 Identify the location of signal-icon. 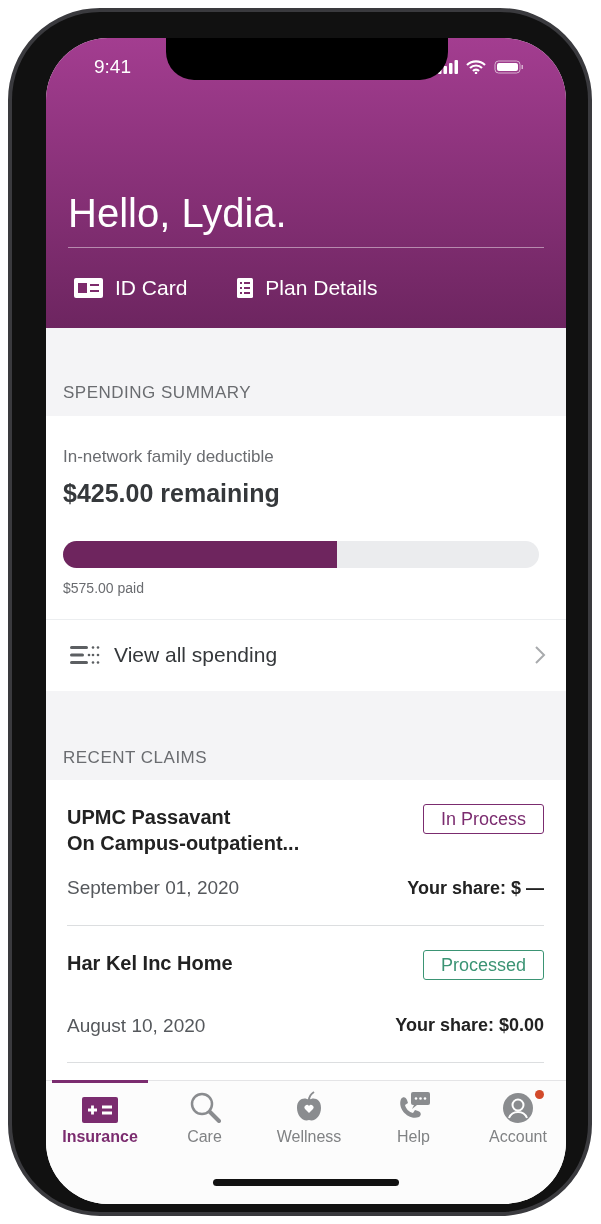
(448, 67).